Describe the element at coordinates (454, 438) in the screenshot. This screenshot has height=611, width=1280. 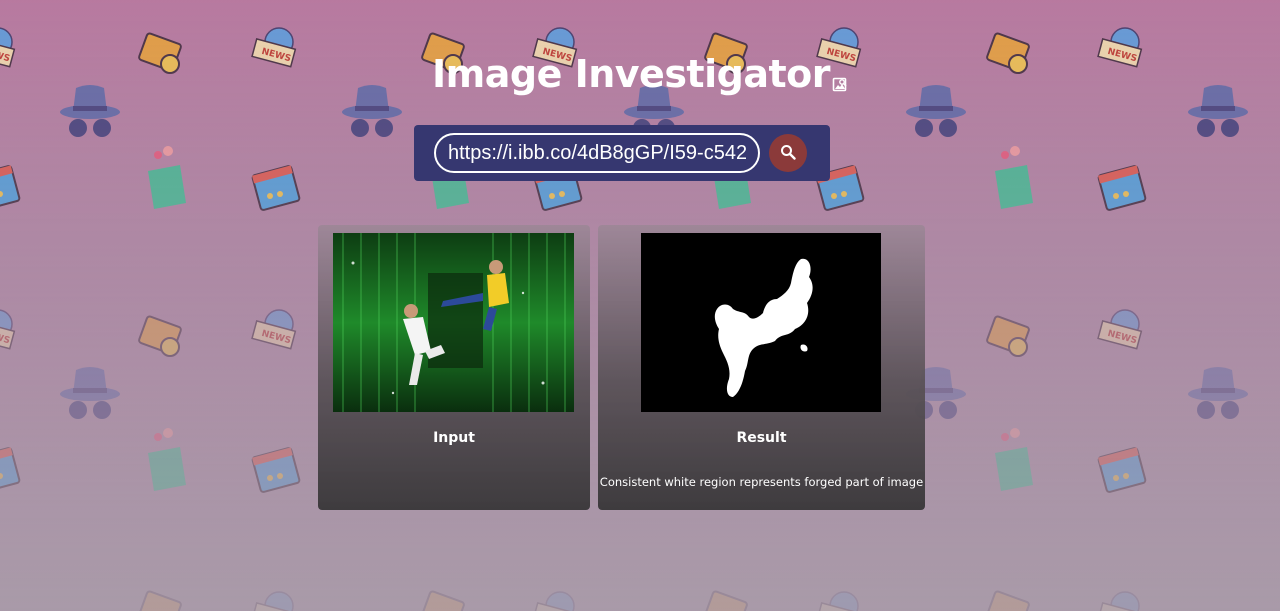
I see `input-card-label: Input` at that location.